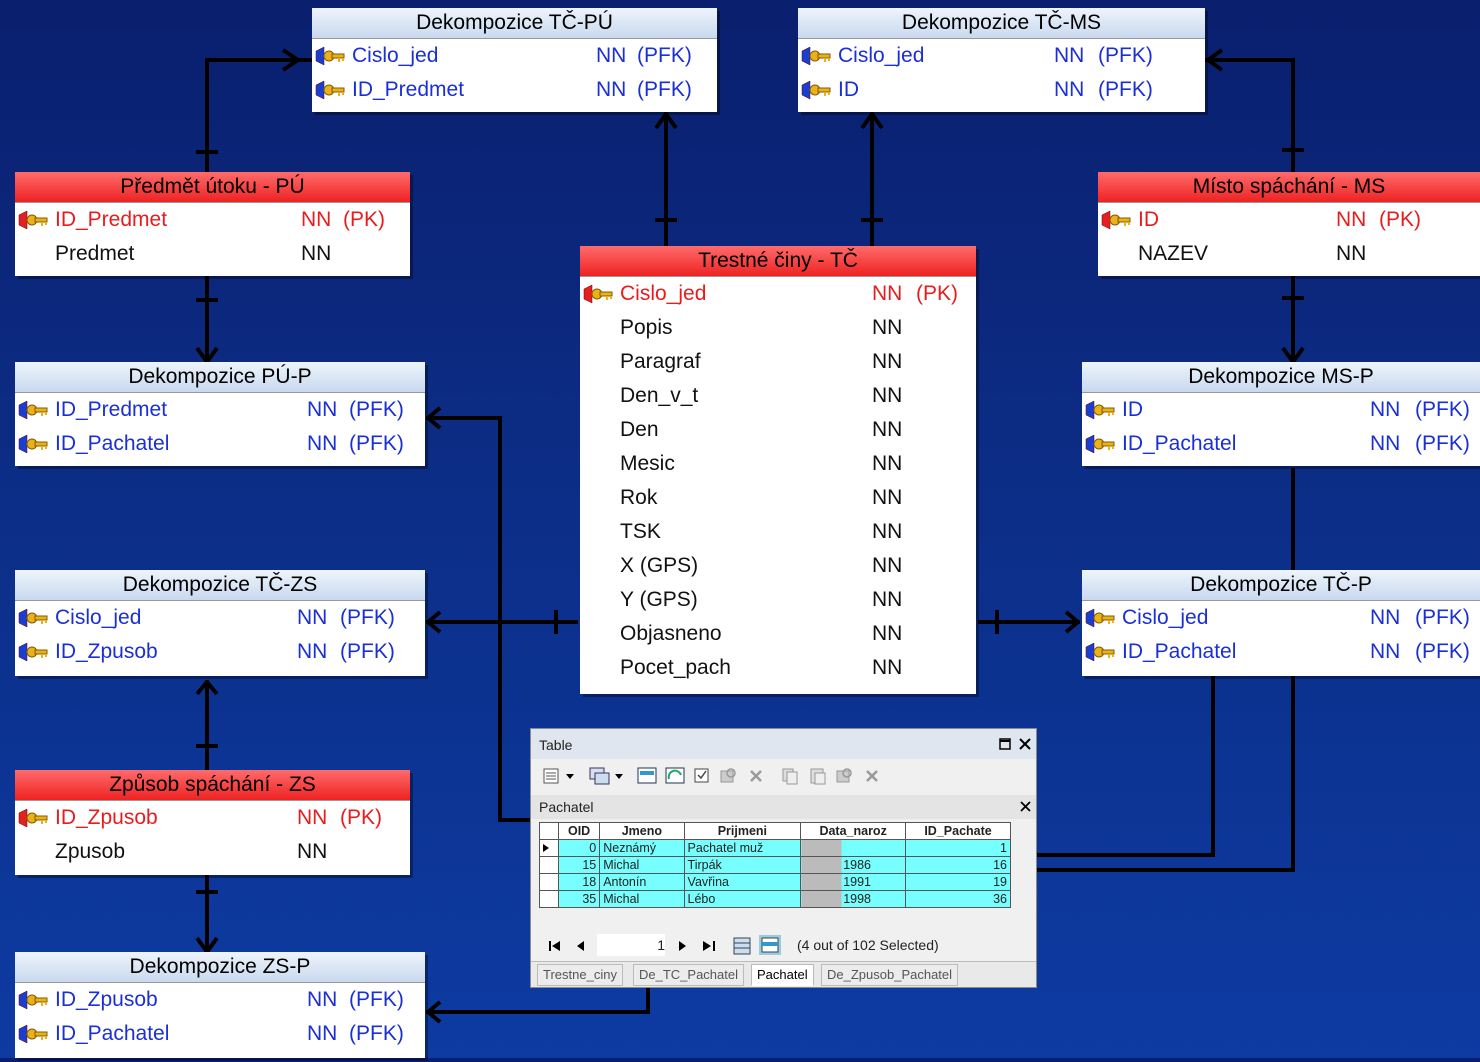 Image resolution: width=1480 pixels, height=1062 pixels. I want to click on last-record-icon, so click(709, 946).